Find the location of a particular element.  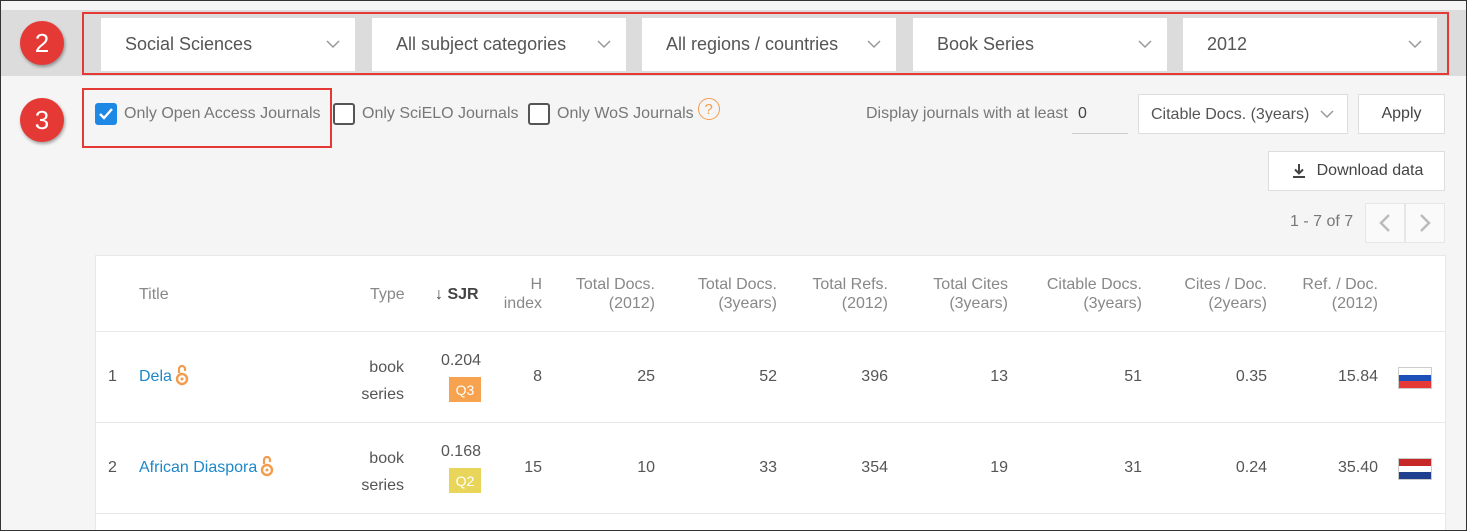

row-citable-docs: 51 is located at coordinates (1133, 376).